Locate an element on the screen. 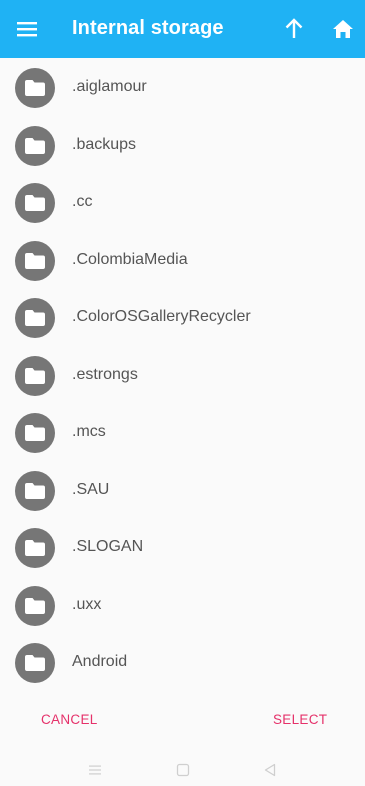 Image resolution: width=365 pixels, height=786 pixels. arrow-up-icon is located at coordinates (294, 29).